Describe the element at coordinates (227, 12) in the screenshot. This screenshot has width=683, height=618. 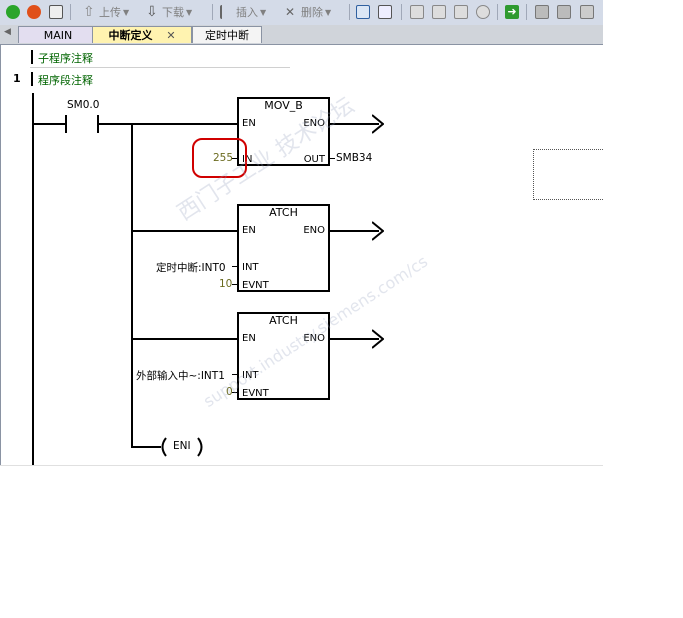
I see `insert-icon` at that location.